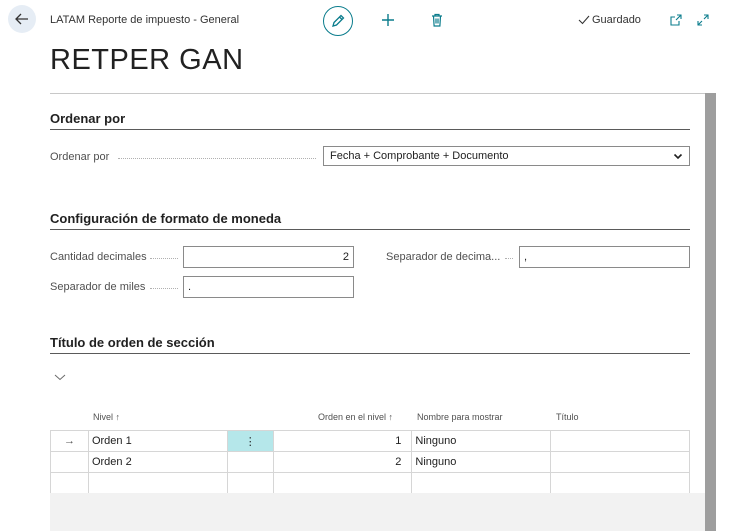 This screenshot has width=741, height=531. What do you see at coordinates (157, 462) in the screenshot?
I see `level-cell: Orden 2` at bounding box center [157, 462].